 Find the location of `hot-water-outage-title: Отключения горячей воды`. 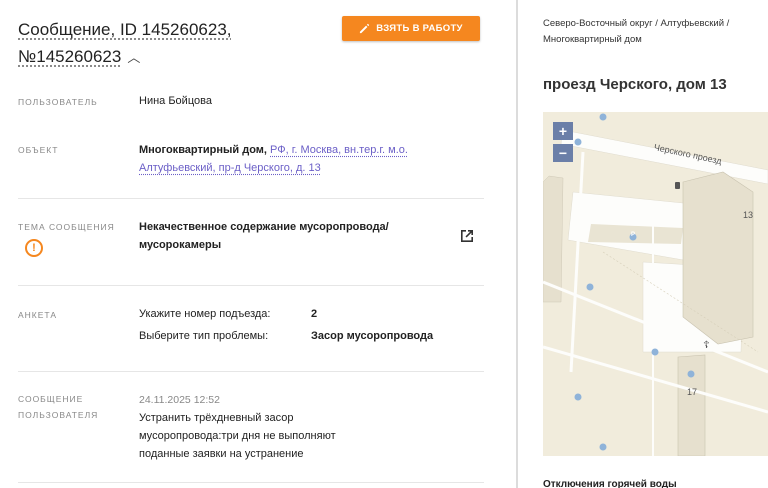

hot-water-outage-title: Отключения горячей воды is located at coordinates (610, 483).